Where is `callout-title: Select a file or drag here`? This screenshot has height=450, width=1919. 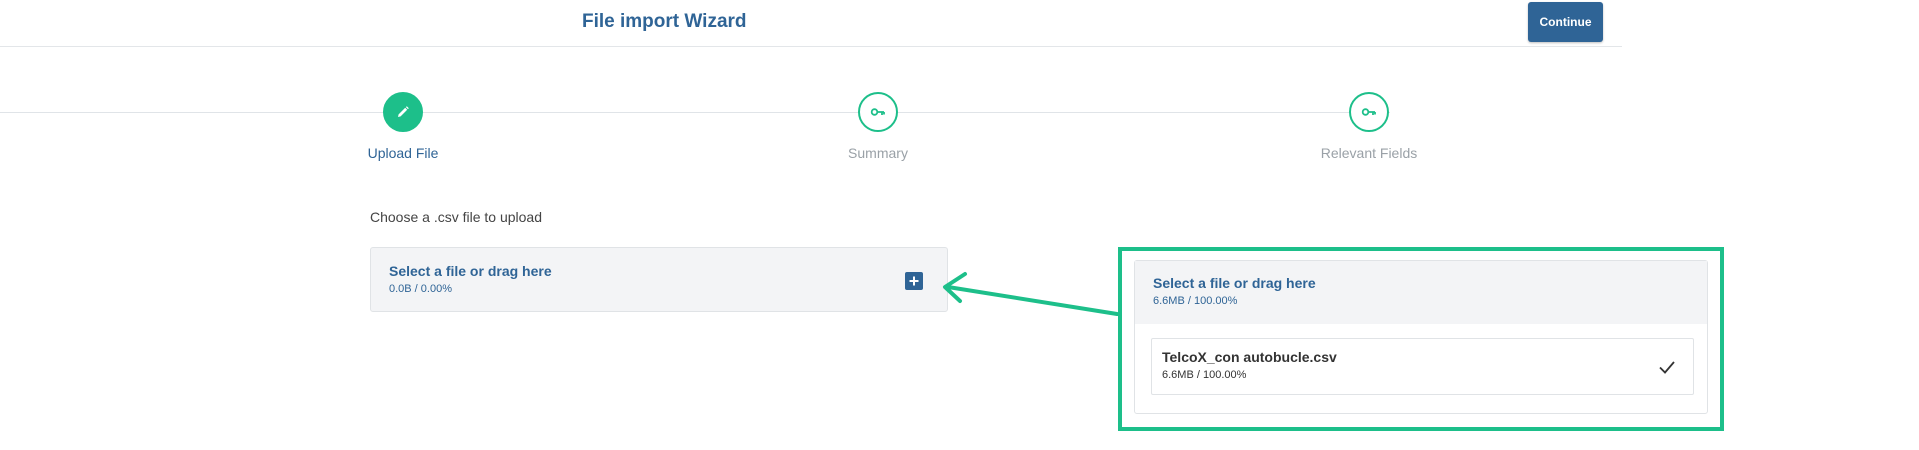 callout-title: Select a file or drag here is located at coordinates (1234, 283).